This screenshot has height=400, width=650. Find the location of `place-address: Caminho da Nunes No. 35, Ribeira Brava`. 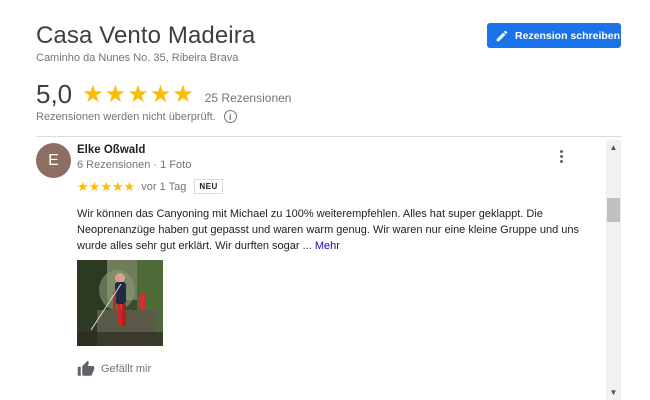

place-address: Caminho da Nunes No. 35, Ribeira Brava is located at coordinates (137, 58).